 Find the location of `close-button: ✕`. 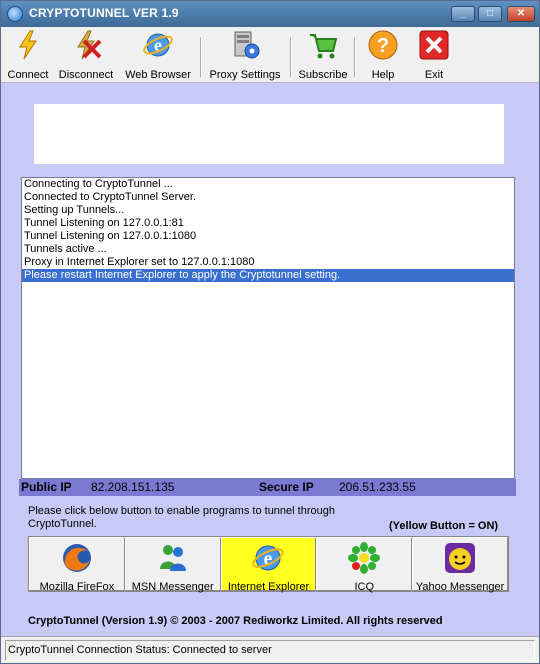

close-button: ✕ is located at coordinates (521, 14).